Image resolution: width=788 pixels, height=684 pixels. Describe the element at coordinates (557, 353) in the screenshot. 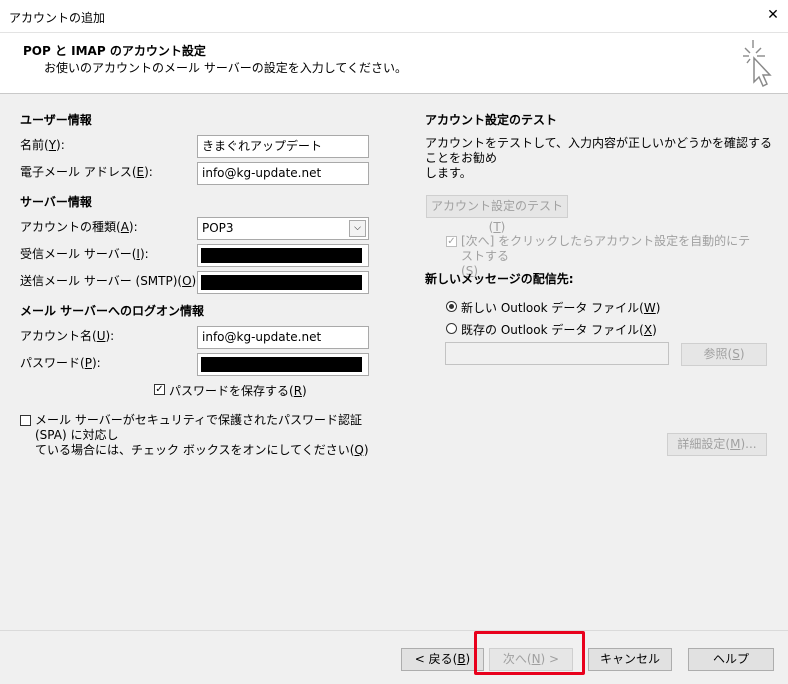

I see `existing-file-path-input` at that location.